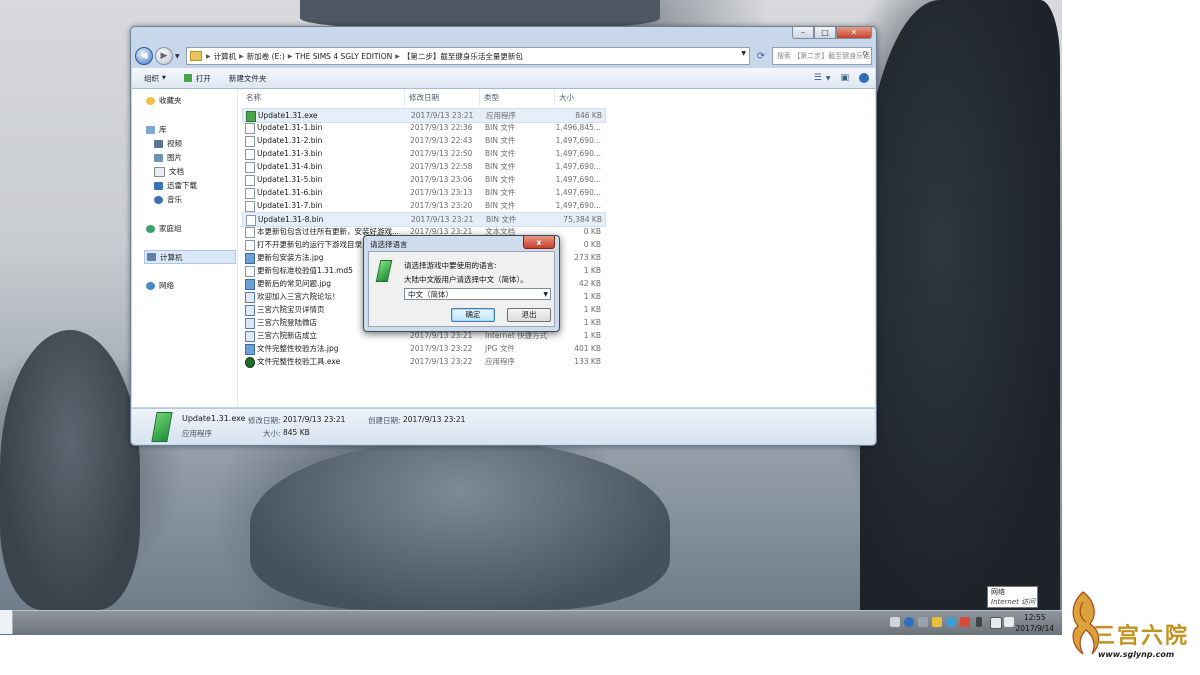 This screenshot has width=1200, height=675. I want to click on nav-homegroup: 家庭组, so click(164, 228).